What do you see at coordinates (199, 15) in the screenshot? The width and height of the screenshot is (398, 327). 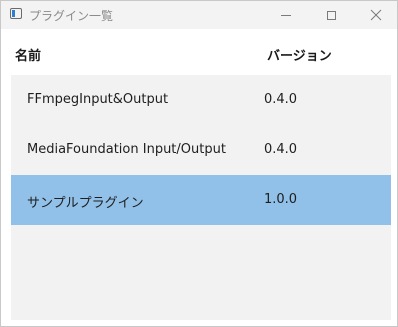 I see `title-bar: プラグイン一覧` at bounding box center [199, 15].